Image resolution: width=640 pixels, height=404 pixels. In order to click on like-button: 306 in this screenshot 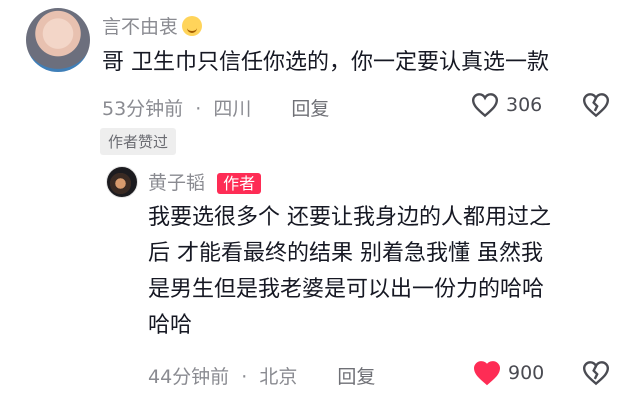, I will do `click(506, 105)`.